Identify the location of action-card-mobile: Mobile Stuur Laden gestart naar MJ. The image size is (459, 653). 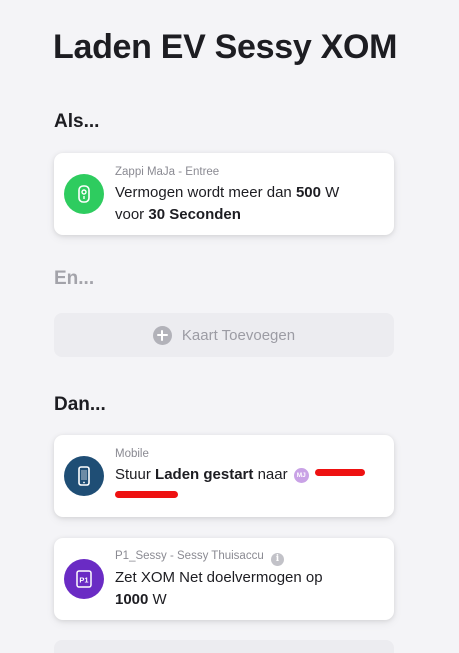
(224, 476).